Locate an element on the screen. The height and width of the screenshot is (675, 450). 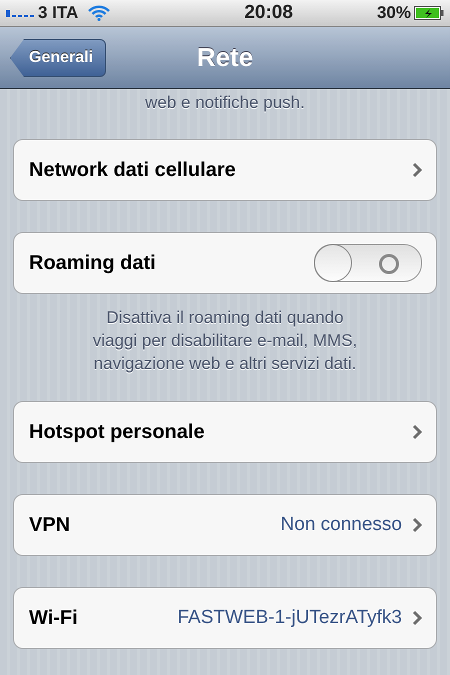
page-title: Rete is located at coordinates (225, 57).